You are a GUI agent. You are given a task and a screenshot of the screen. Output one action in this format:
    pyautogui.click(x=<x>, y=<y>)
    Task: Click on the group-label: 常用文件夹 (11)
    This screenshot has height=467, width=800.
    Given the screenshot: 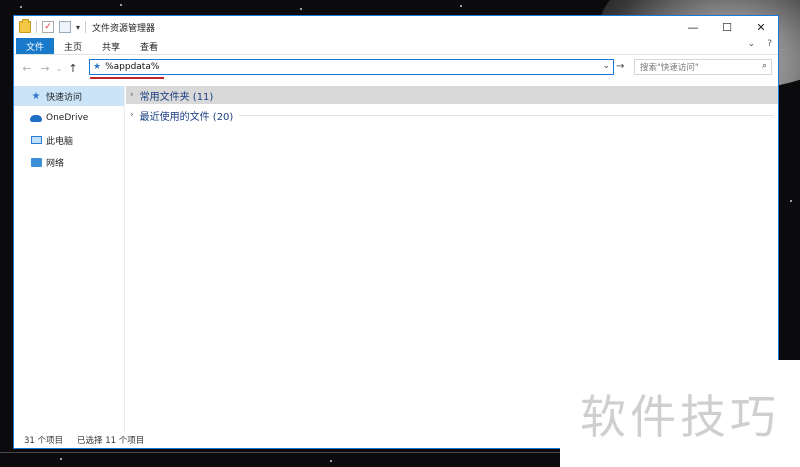 What is the action you would take?
    pyautogui.click(x=176, y=97)
    